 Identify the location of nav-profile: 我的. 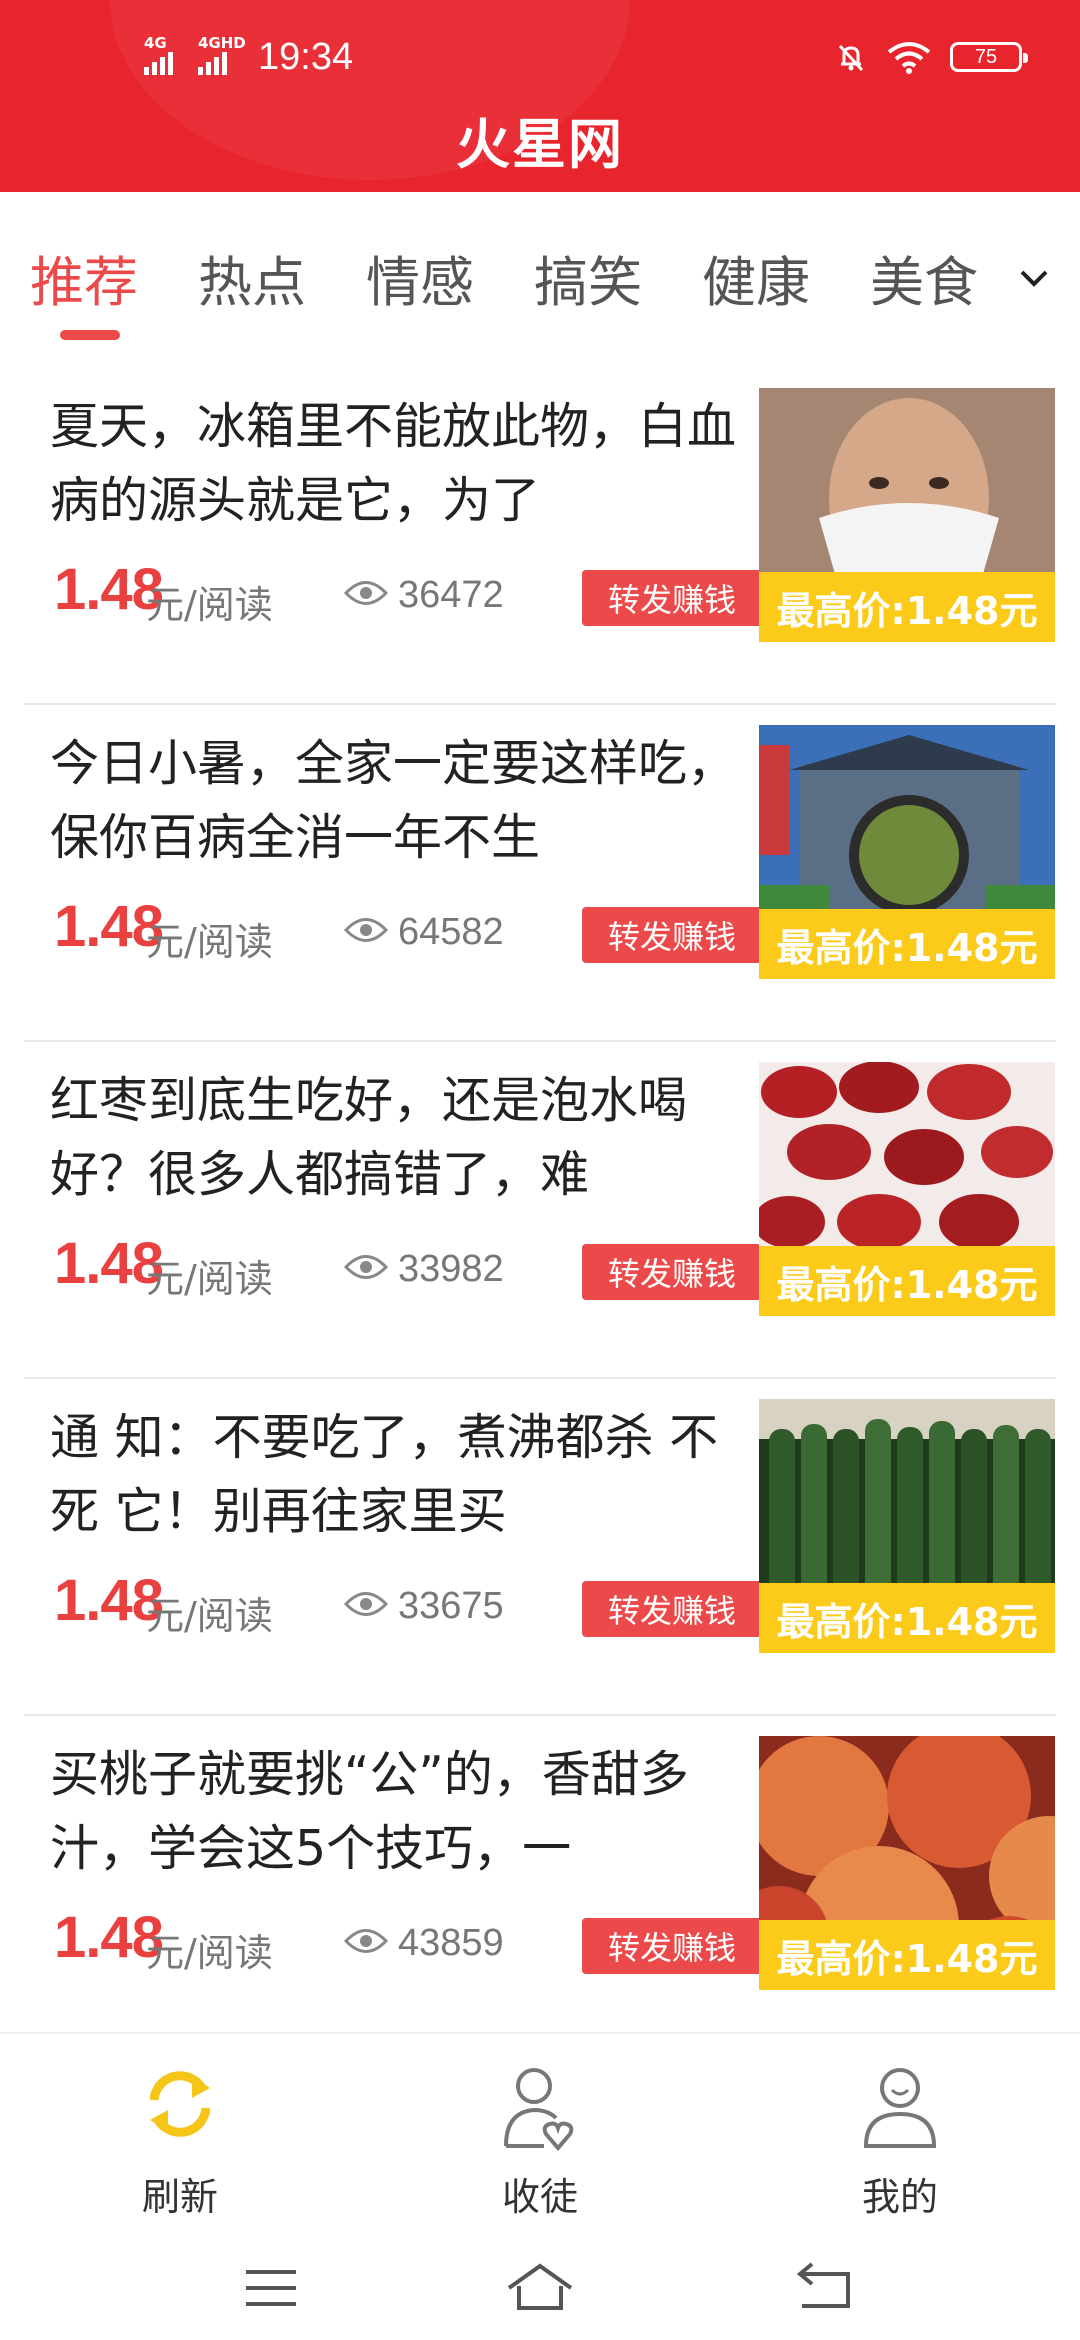
(900, 2141).